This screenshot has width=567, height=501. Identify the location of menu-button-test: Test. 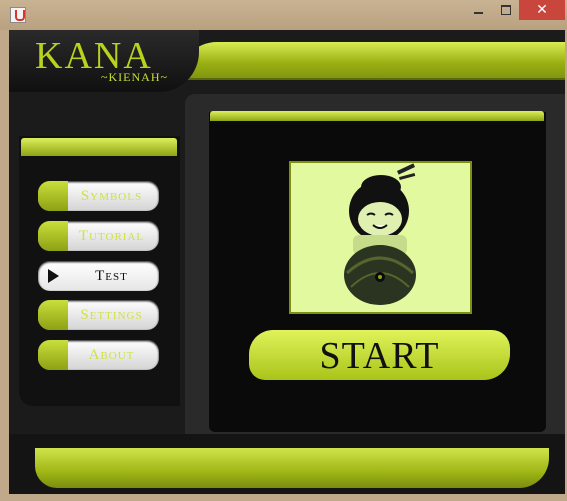
(98, 276).